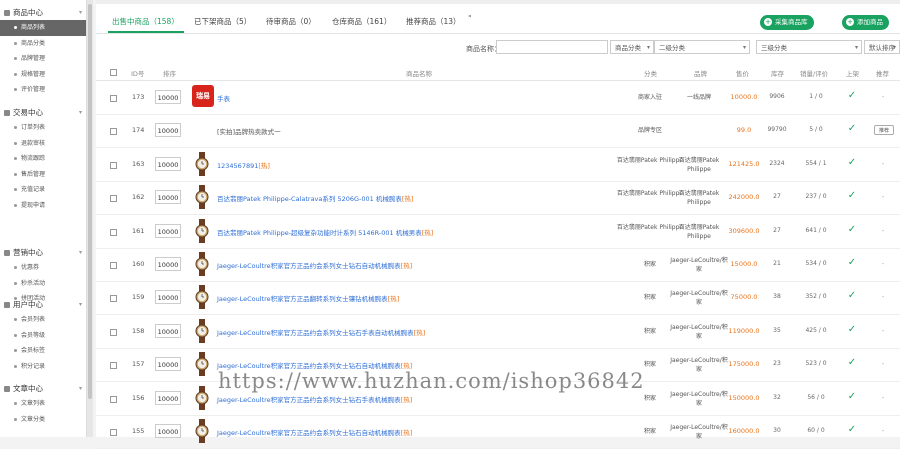  What do you see at coordinates (43, 128) in the screenshot?
I see `sidebar-item: 订单列表` at bounding box center [43, 128].